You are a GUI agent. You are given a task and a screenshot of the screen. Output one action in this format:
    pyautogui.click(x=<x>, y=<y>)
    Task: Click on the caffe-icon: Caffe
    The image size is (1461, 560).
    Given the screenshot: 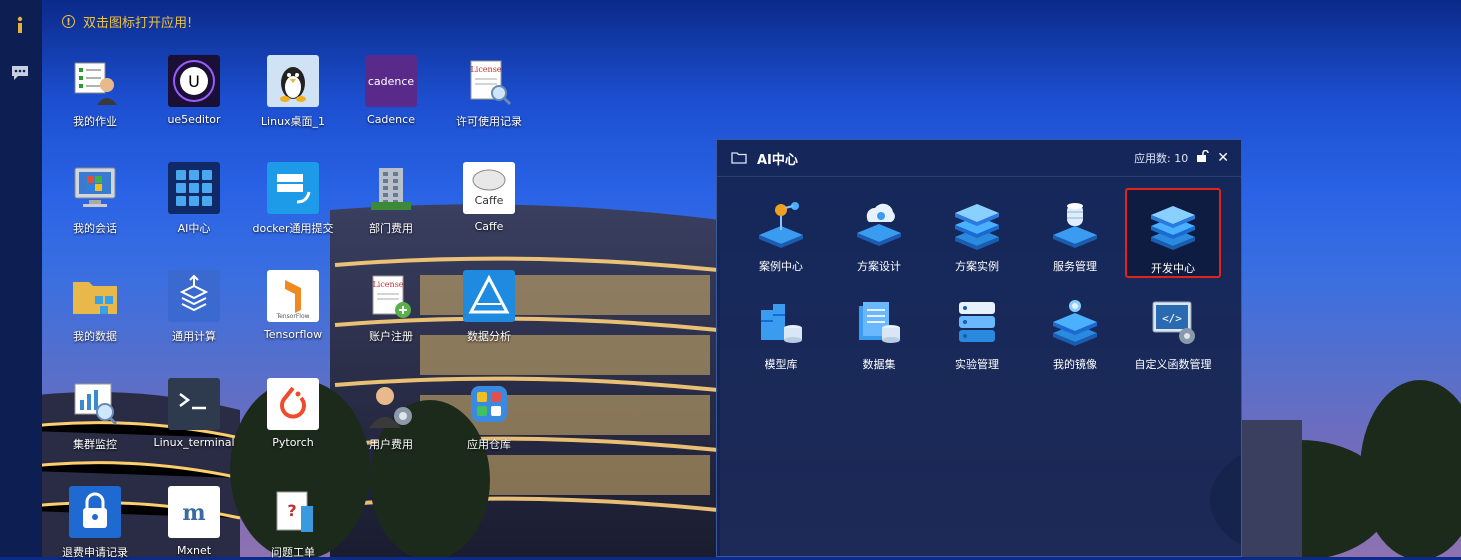 What is the action you would take?
    pyautogui.click(x=489, y=188)
    